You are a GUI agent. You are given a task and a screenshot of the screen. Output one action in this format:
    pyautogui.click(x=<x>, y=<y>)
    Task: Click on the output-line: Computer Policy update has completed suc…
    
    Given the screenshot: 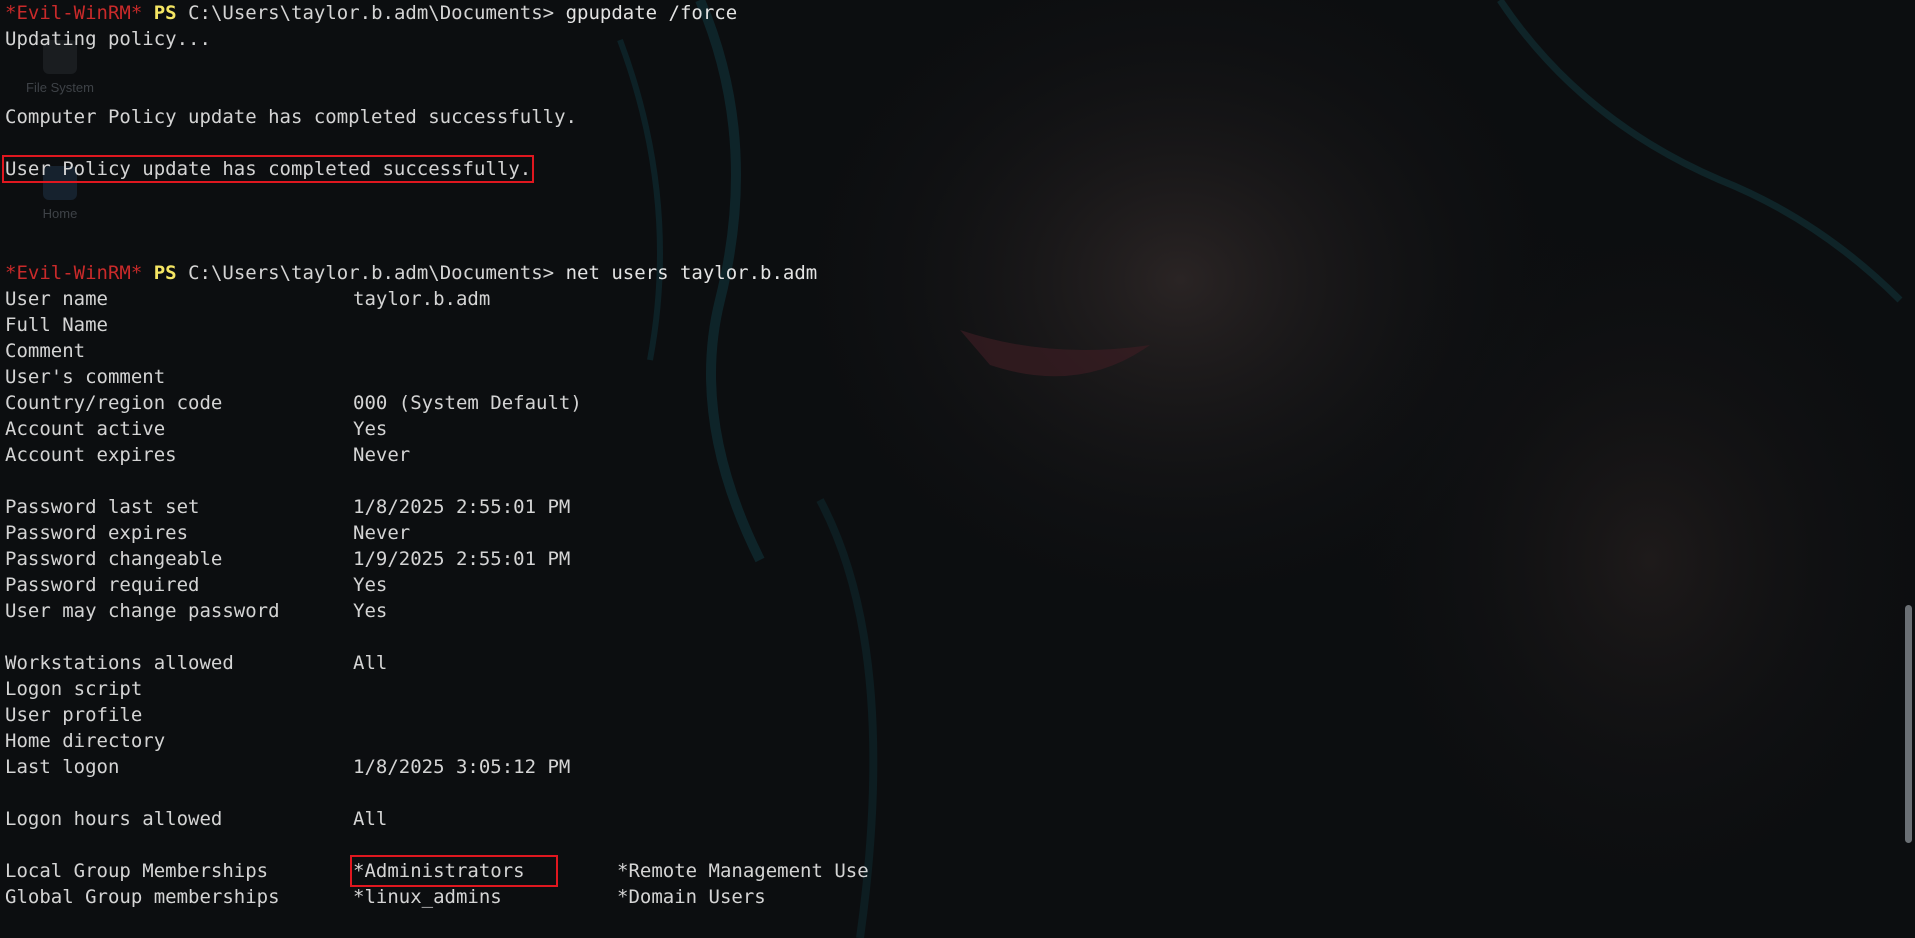 What is the action you would take?
    pyautogui.click(x=291, y=117)
    